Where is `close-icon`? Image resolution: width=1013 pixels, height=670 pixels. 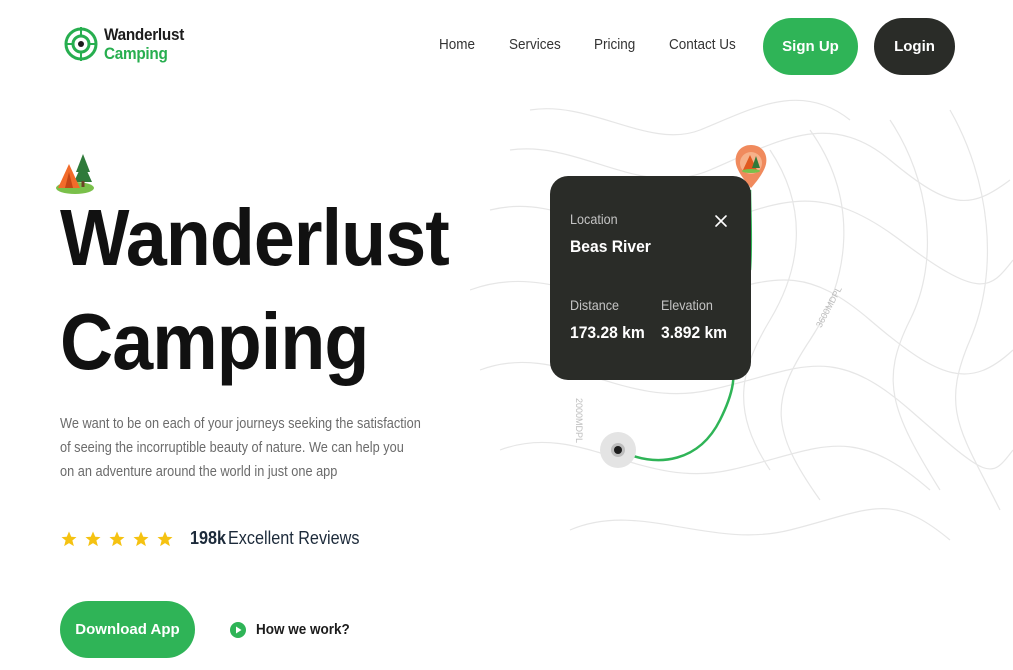
close-icon is located at coordinates (721, 221).